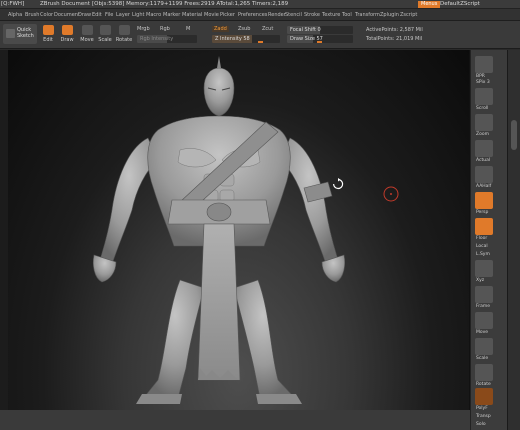 The width and height of the screenshot is (520, 430). Describe the element at coordinates (220, 29) in the screenshot. I see `zadd-toggle: Zadd` at that location.